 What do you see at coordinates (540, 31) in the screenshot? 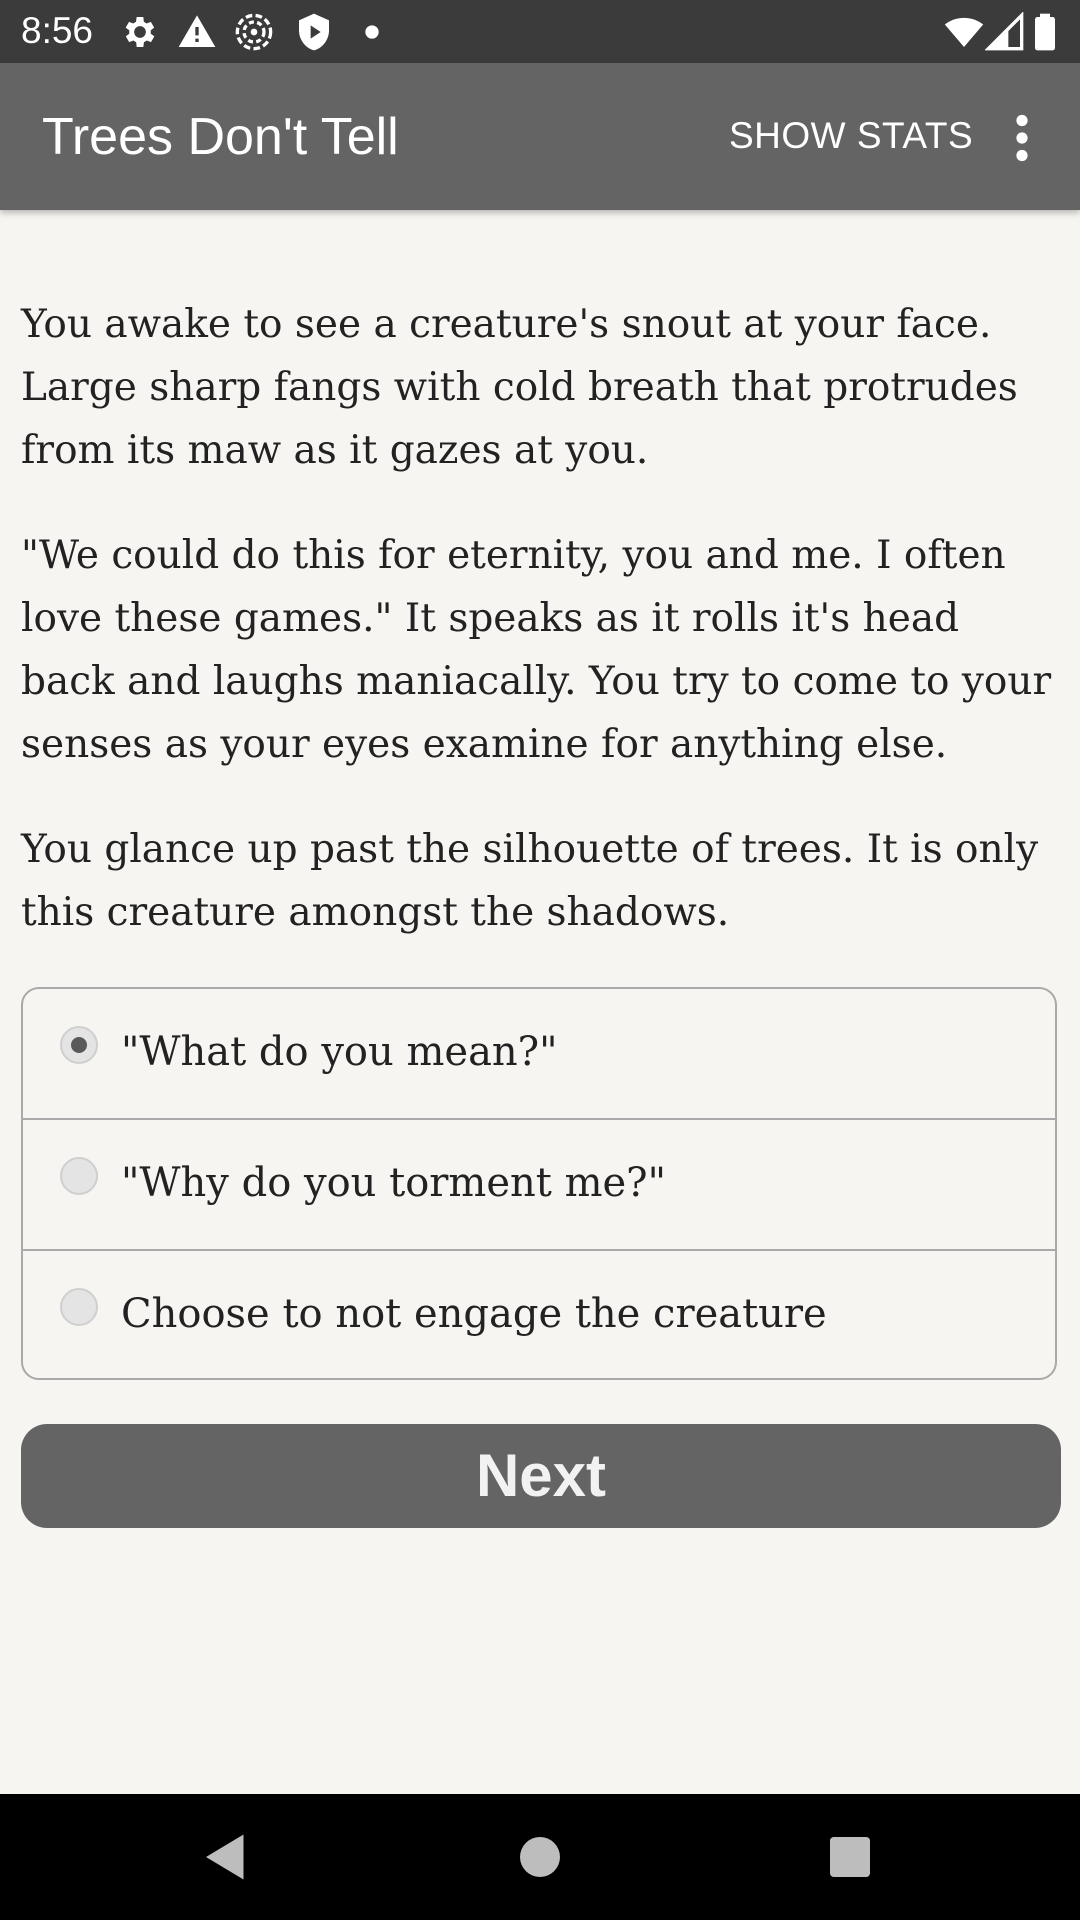
I see `status-bar: 8:56` at bounding box center [540, 31].